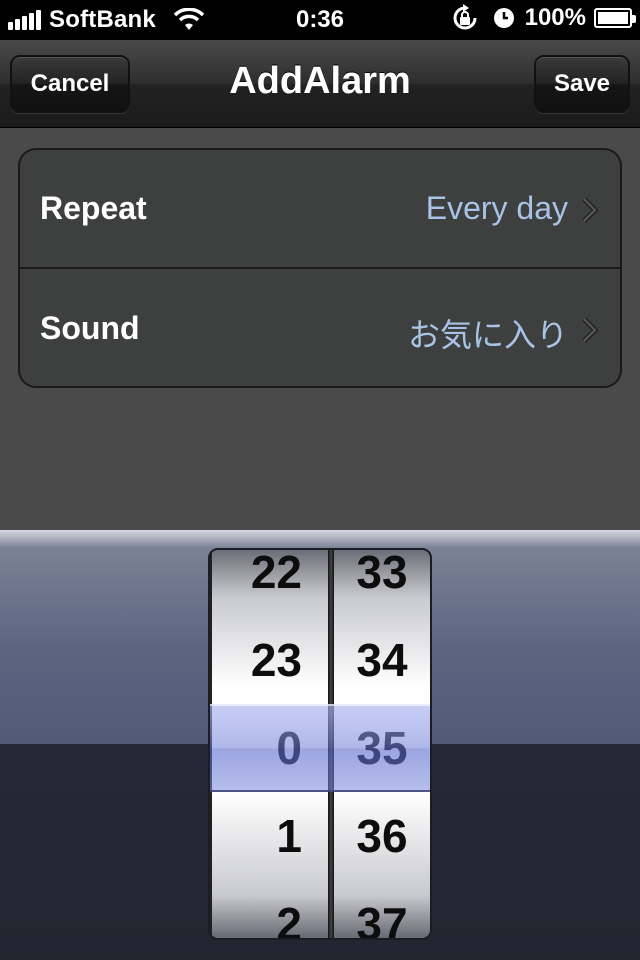 This screenshot has width=640, height=960. I want to click on sound-row: Sound お気に入り, so click(320, 328).